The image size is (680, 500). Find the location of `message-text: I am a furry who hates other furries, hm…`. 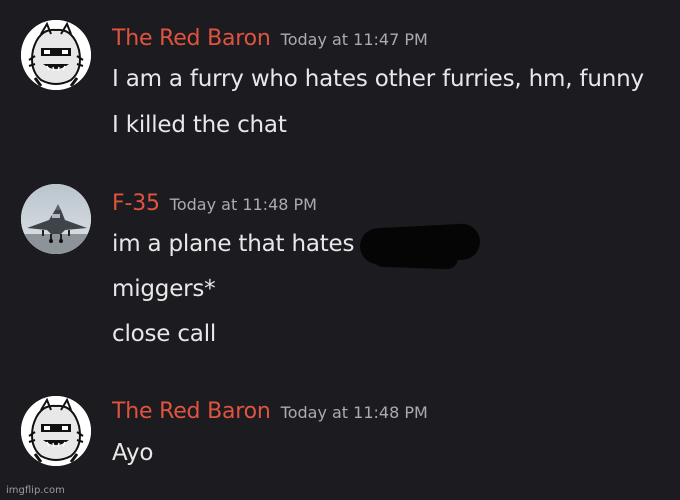

message-text: I am a furry who hates other furries, hm… is located at coordinates (378, 79).